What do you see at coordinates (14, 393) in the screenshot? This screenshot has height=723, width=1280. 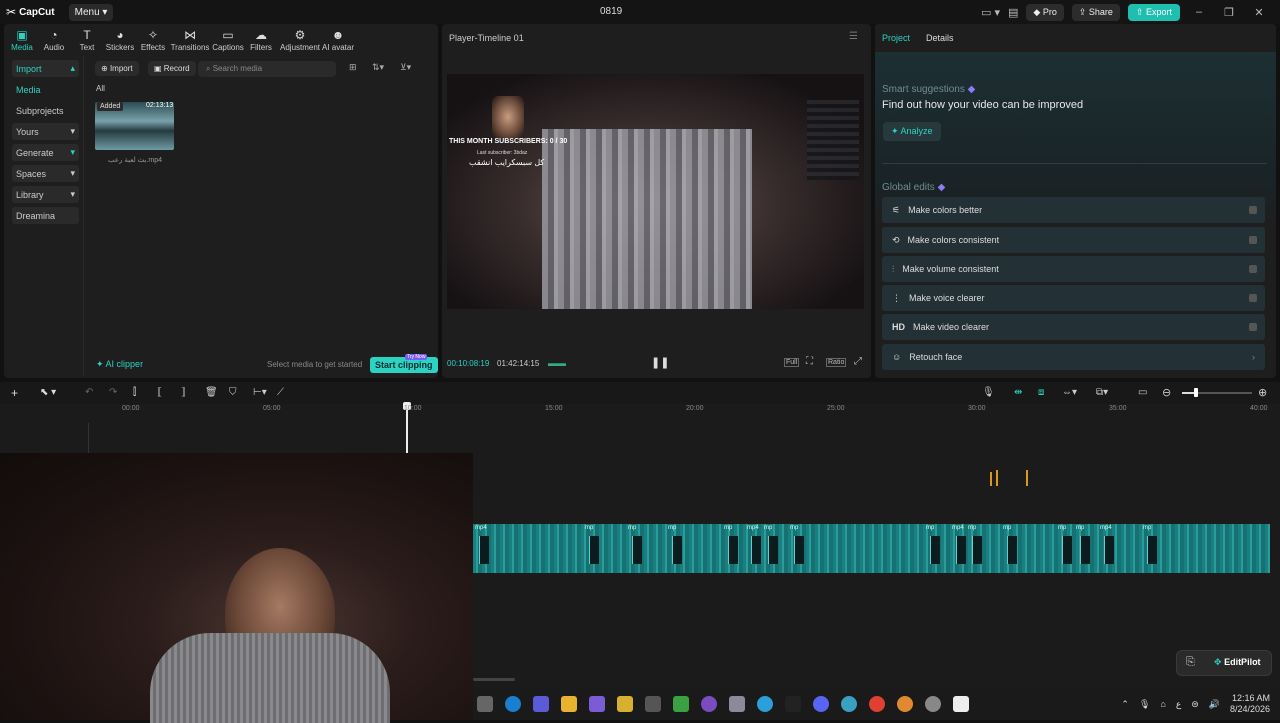 I see `add-icon: +` at bounding box center [14, 393].